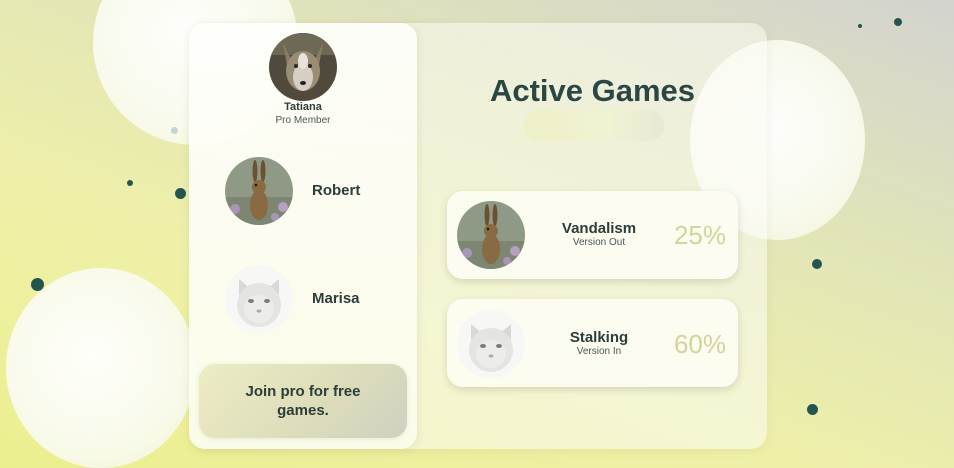 The image size is (954, 468). Describe the element at coordinates (101, 368) in the screenshot. I see `background-circle-bottom` at that location.